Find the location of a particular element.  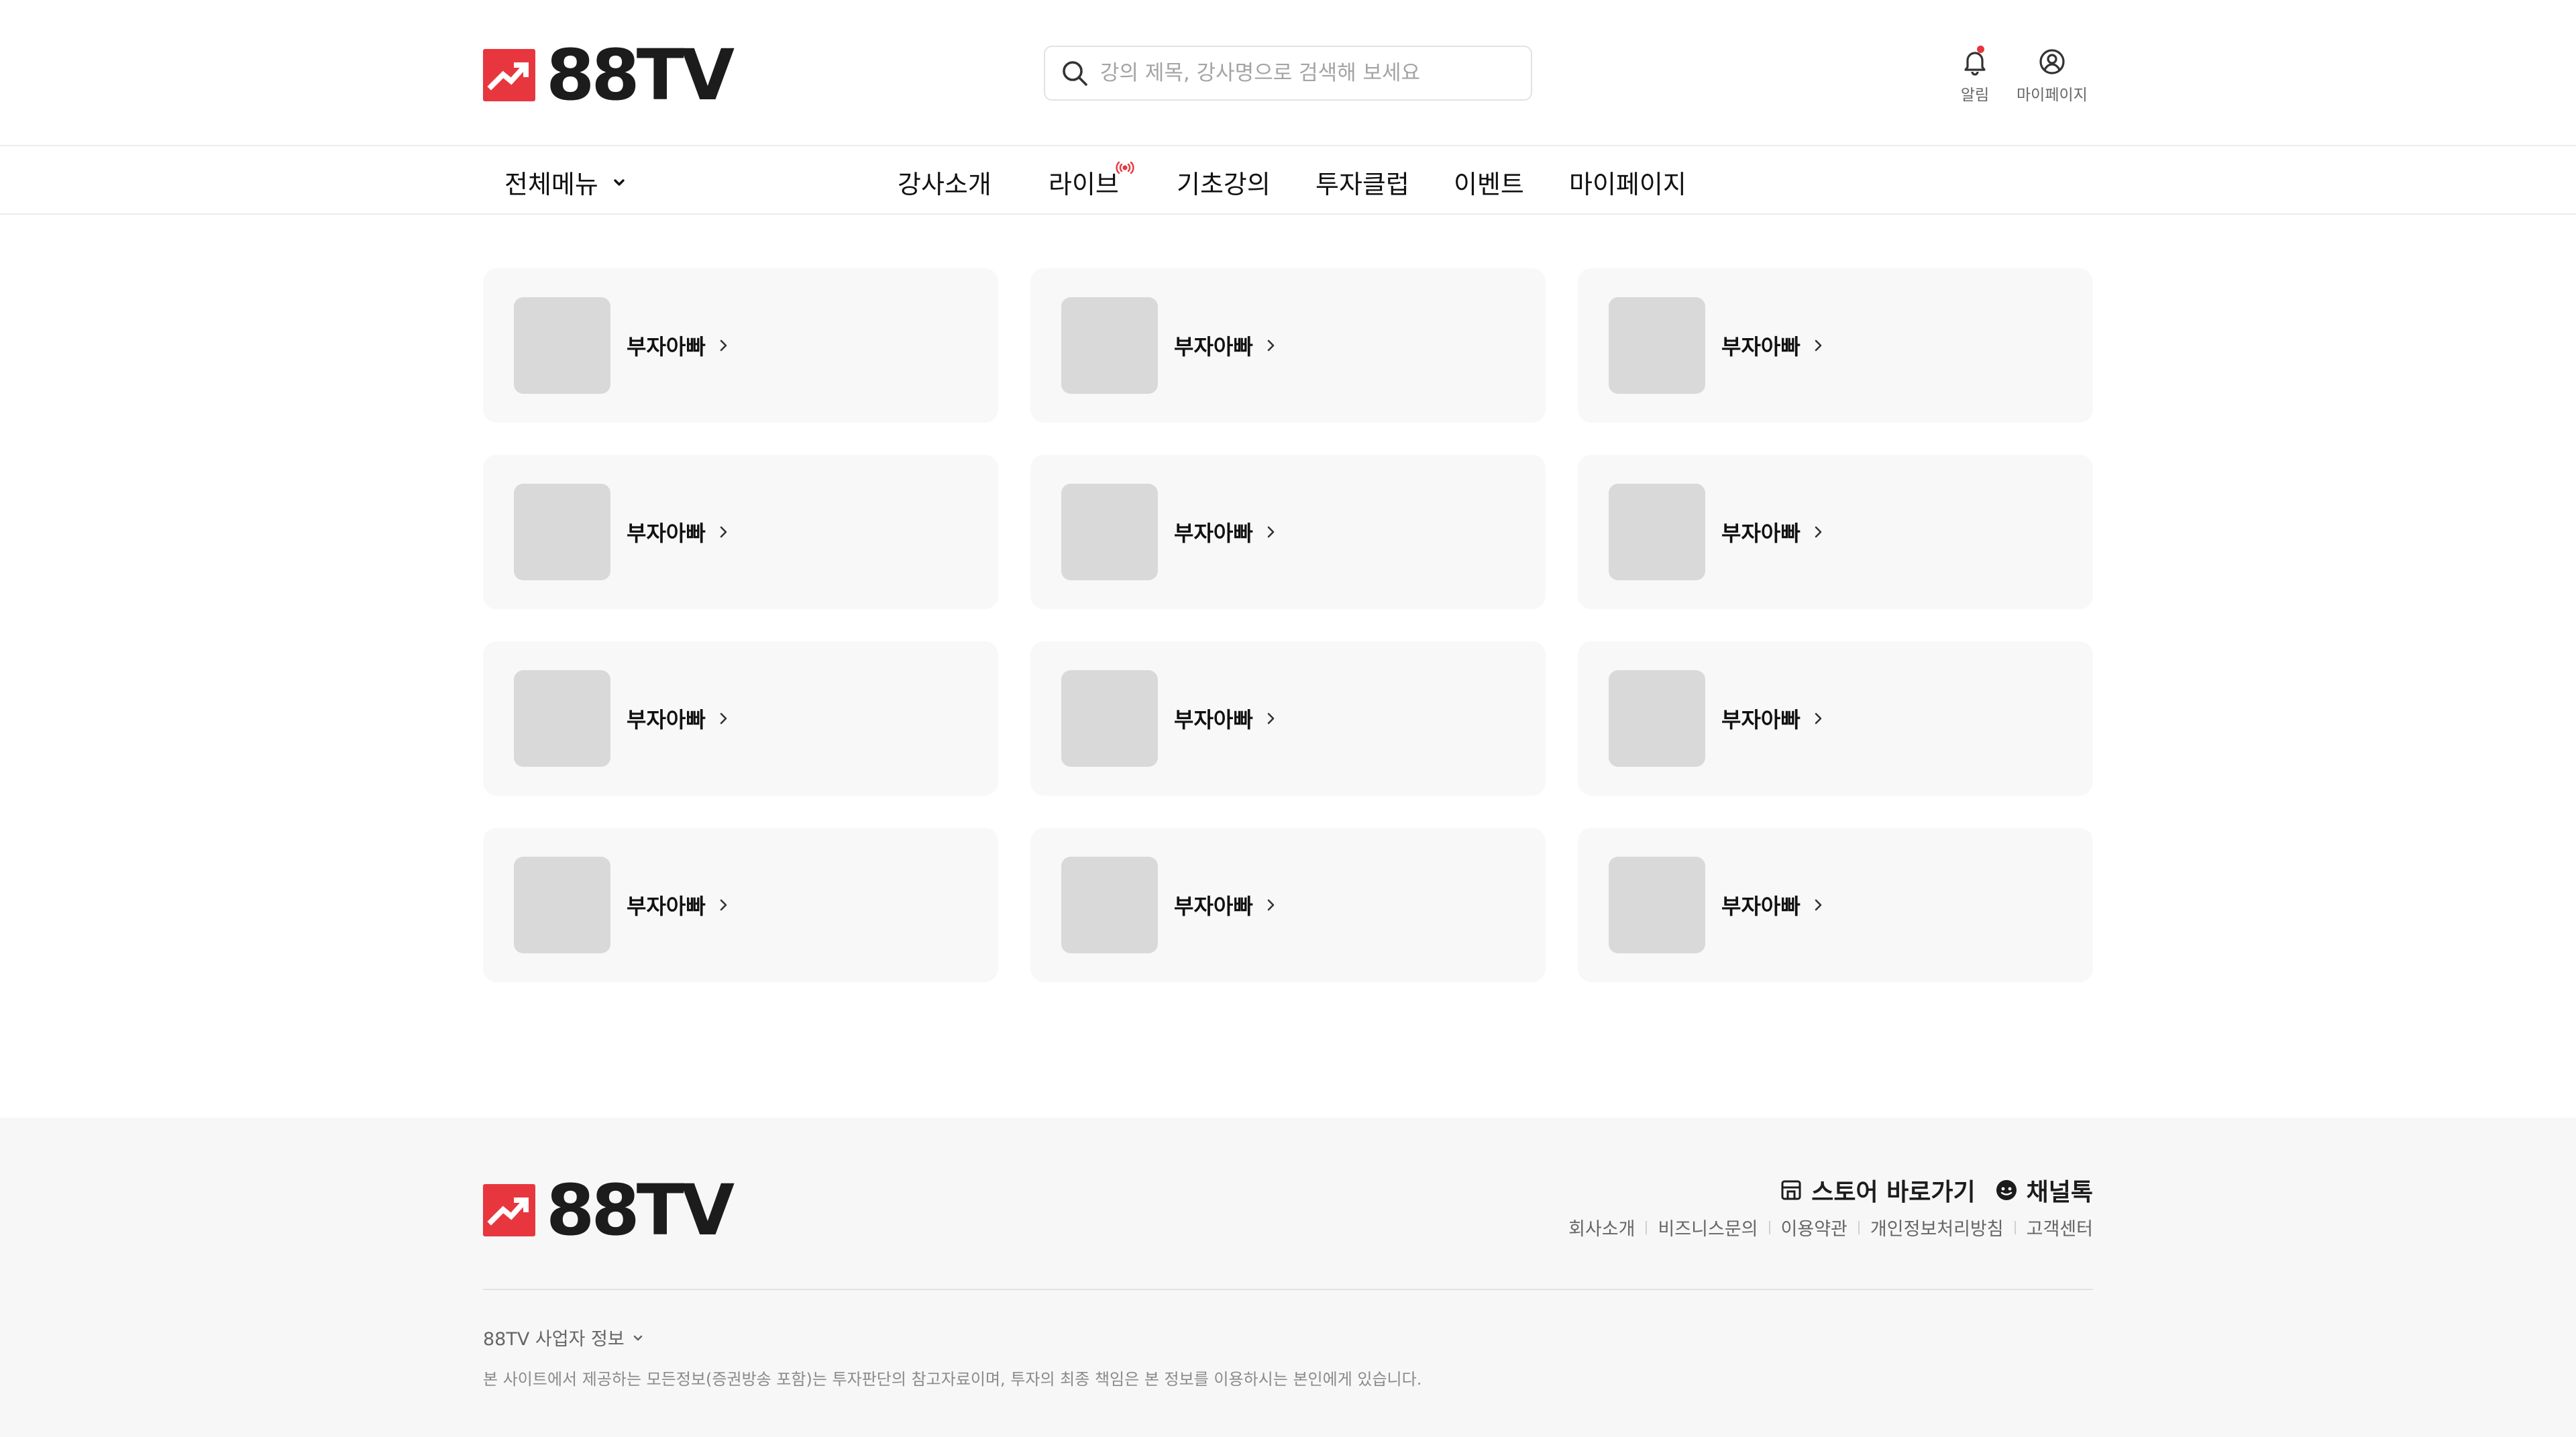

store-link: 스토어 바로가기 is located at coordinates (1877, 1190).